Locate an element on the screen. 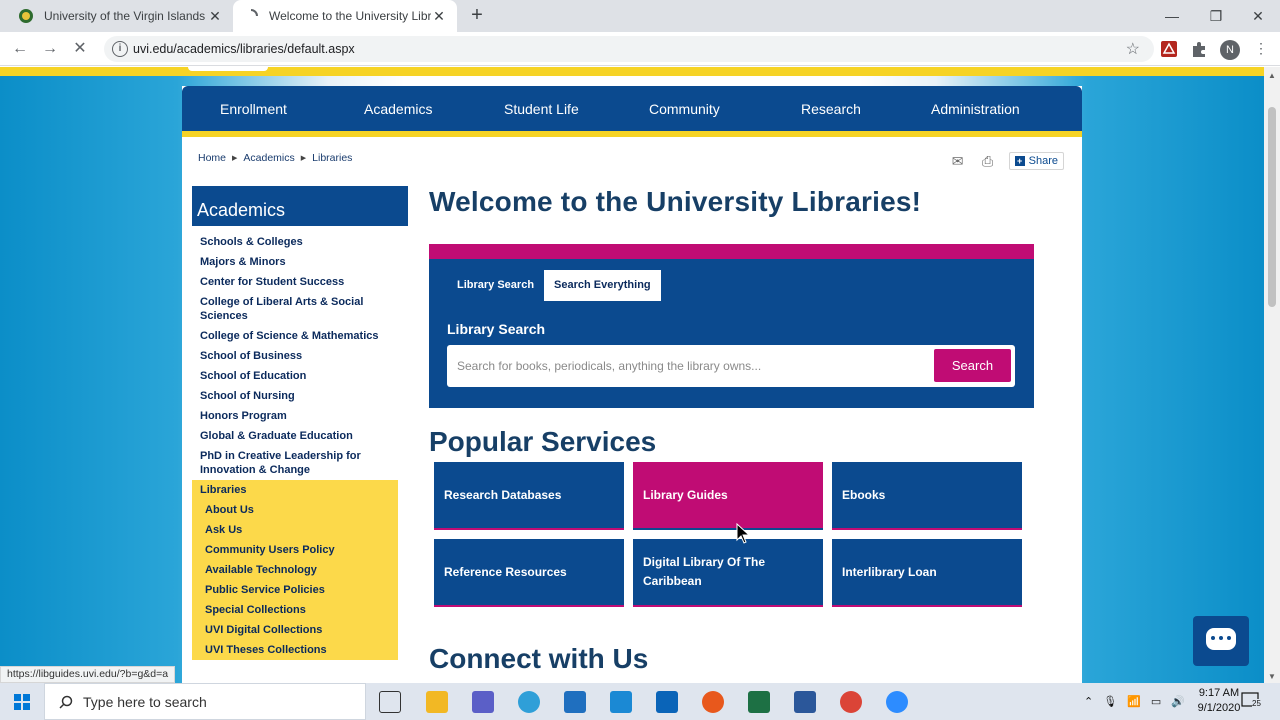 This screenshot has height=720, width=1280. sidebar-item-majors-minors: Majors & Minors is located at coordinates (295, 262).